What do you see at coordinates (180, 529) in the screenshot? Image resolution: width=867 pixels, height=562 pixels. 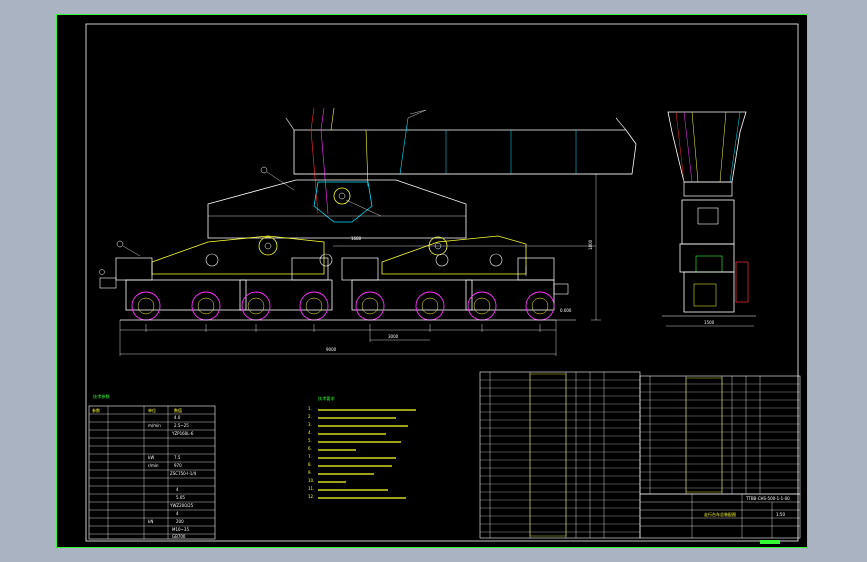 I see `param-value: M10~35` at bounding box center [180, 529].